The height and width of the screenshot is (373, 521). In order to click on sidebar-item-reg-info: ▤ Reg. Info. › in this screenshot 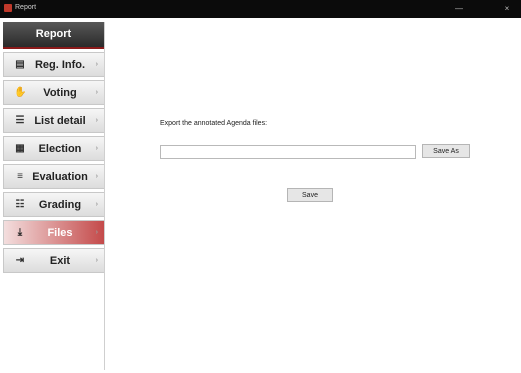, I will do `click(53, 64)`.